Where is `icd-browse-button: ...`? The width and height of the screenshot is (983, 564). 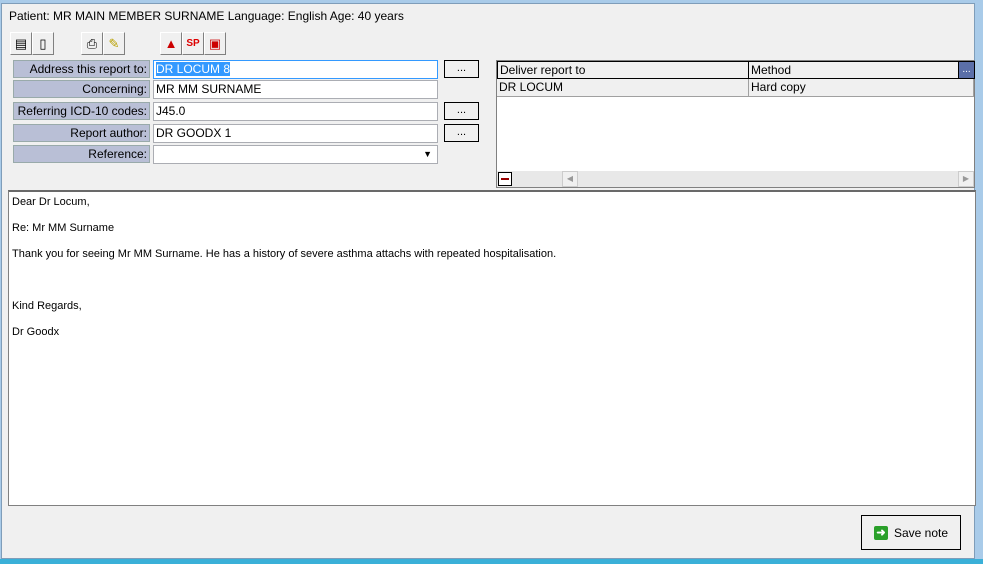 icd-browse-button: ... is located at coordinates (461, 111).